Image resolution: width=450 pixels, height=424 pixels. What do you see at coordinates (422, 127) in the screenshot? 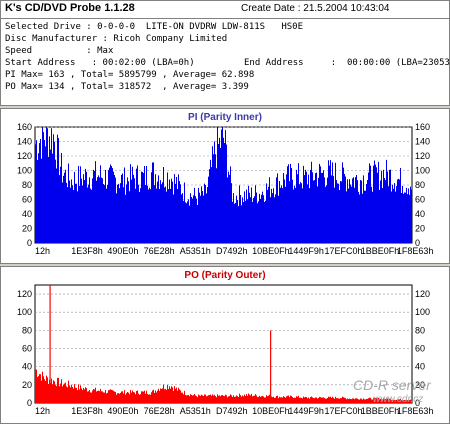
I see `y-tick-label-right: 160` at bounding box center [422, 127].